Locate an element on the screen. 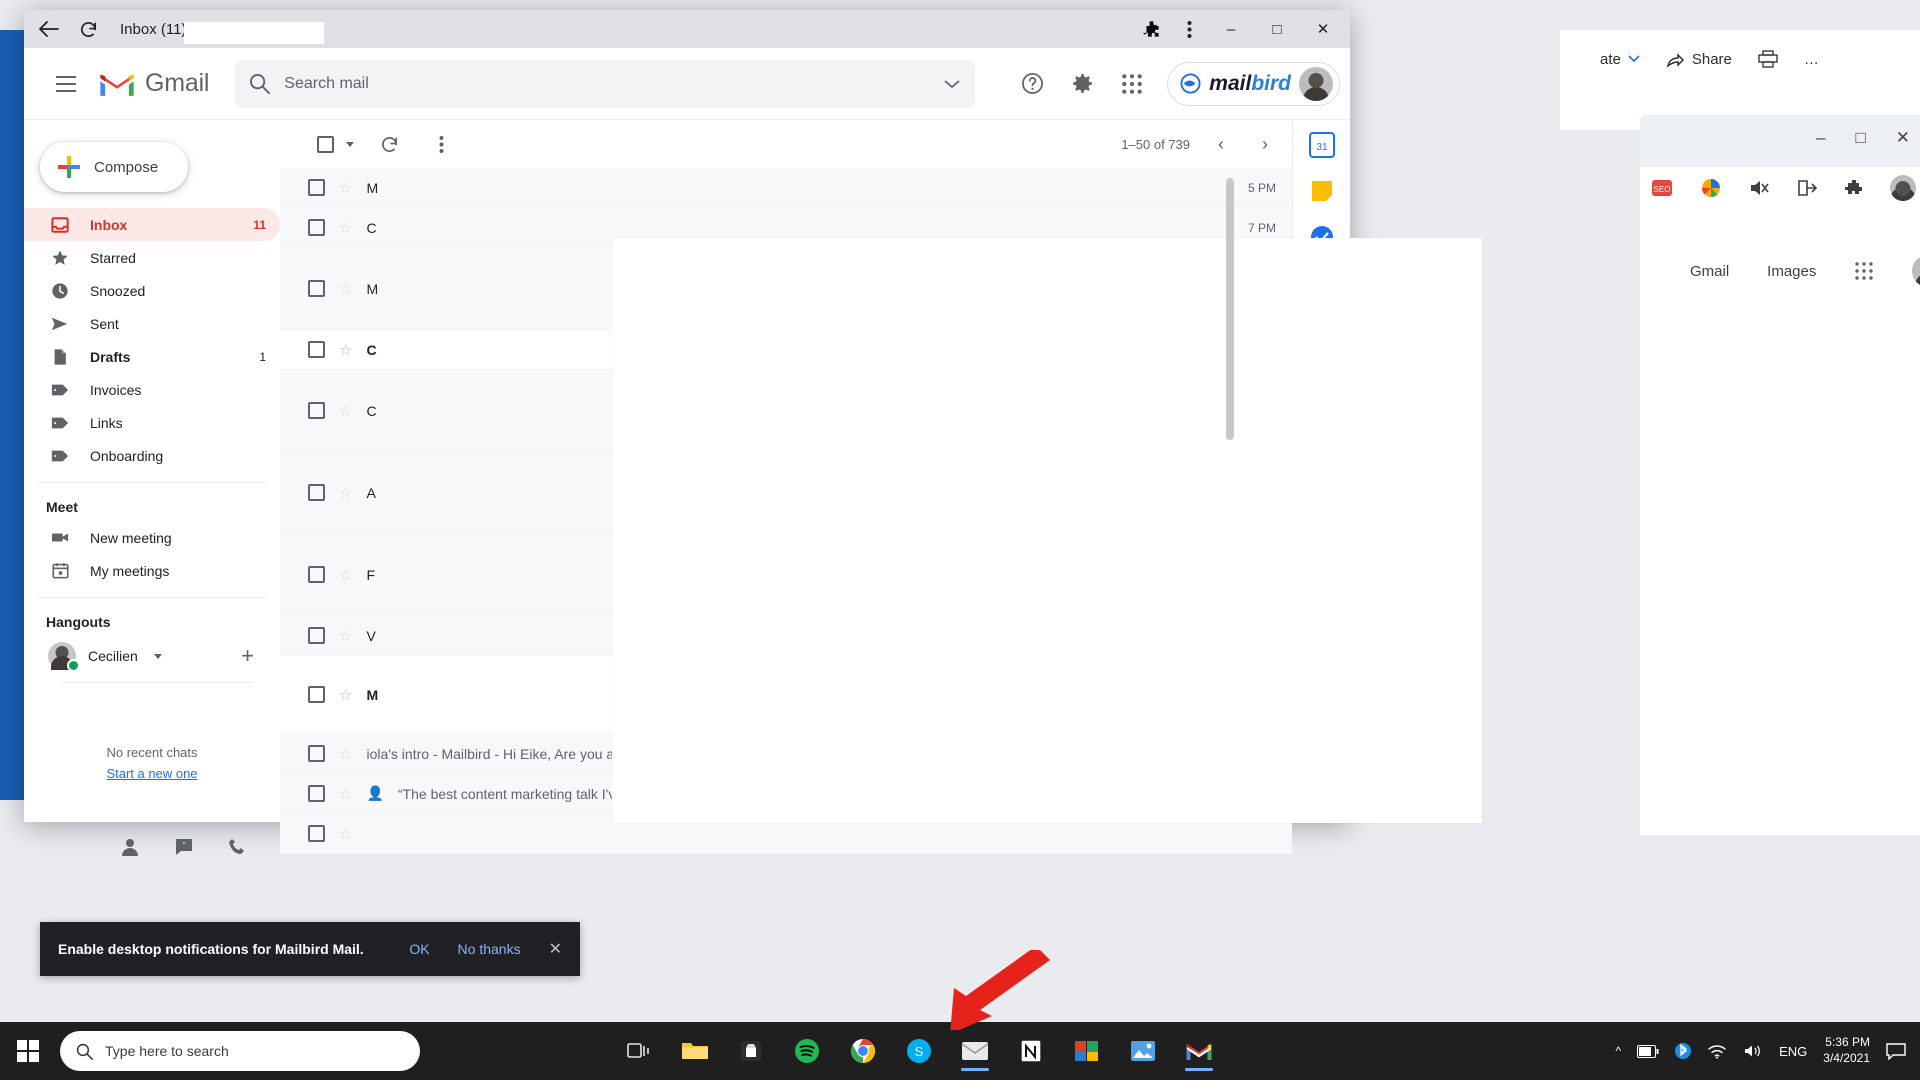  sidebar-item-onboarding: Onboarding is located at coordinates (152, 455).